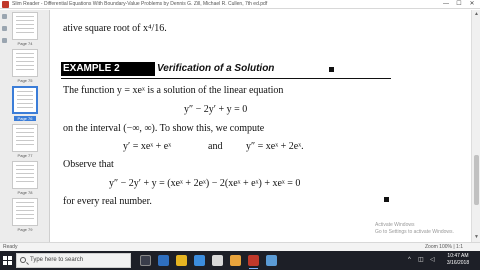 The height and width of the screenshot is (270, 480). I want to click on maximize-button: ☐, so click(459, 4).